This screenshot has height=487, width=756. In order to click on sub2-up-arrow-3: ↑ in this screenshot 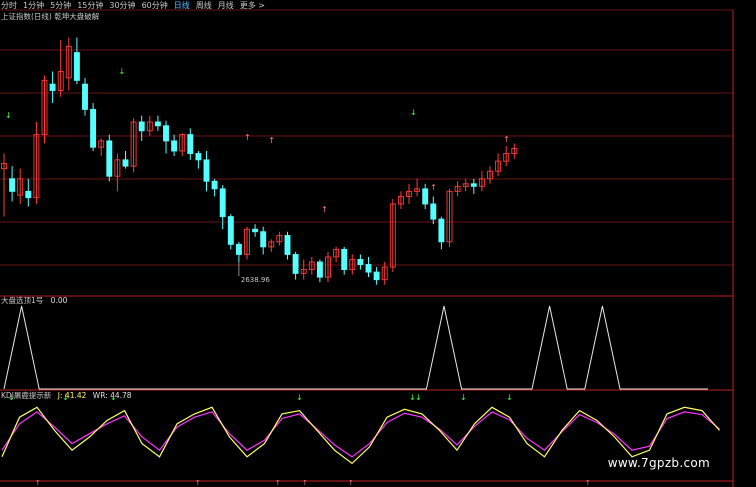, I will do `click(305, 483)`.